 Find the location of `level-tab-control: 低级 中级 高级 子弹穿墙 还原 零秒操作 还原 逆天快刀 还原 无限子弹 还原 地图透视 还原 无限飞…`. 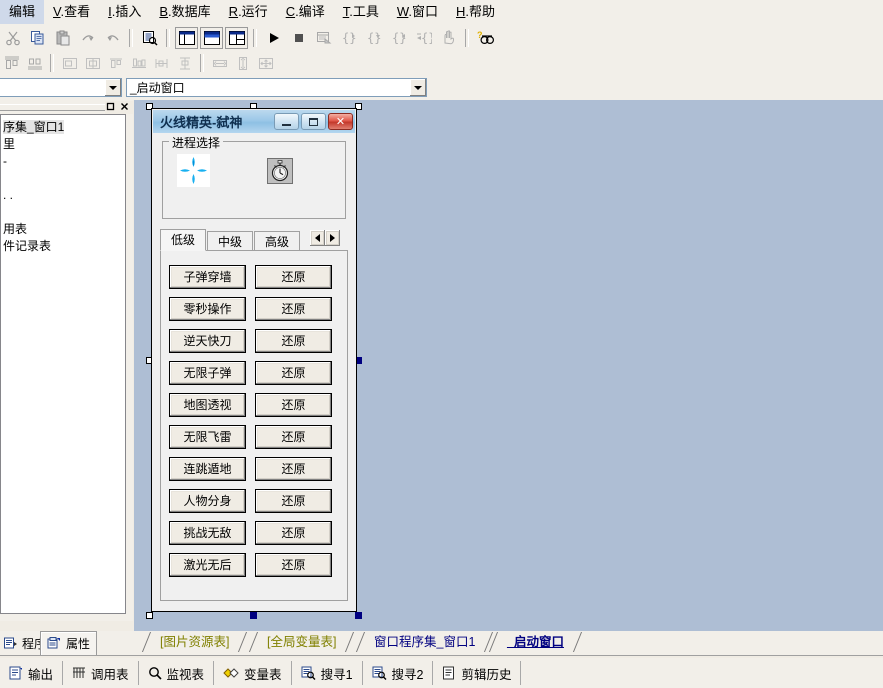

level-tab-control: 低级 中级 高级 子弹穿墙 还原 零秒操作 还原 逆天快刀 还原 无限子弹 还原 地图透视 还原 无限飞… is located at coordinates (254, 415).